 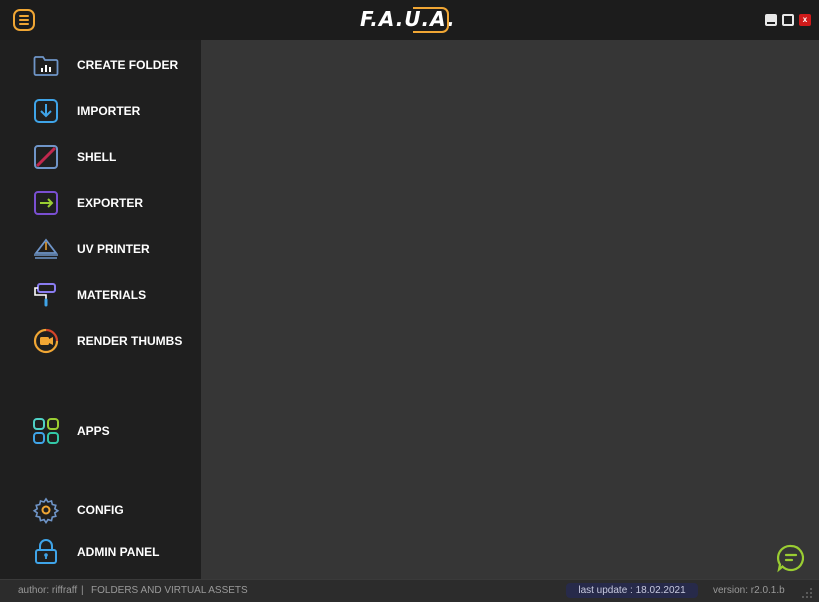 I want to click on download-arrow-icon, so click(x=46, y=111).